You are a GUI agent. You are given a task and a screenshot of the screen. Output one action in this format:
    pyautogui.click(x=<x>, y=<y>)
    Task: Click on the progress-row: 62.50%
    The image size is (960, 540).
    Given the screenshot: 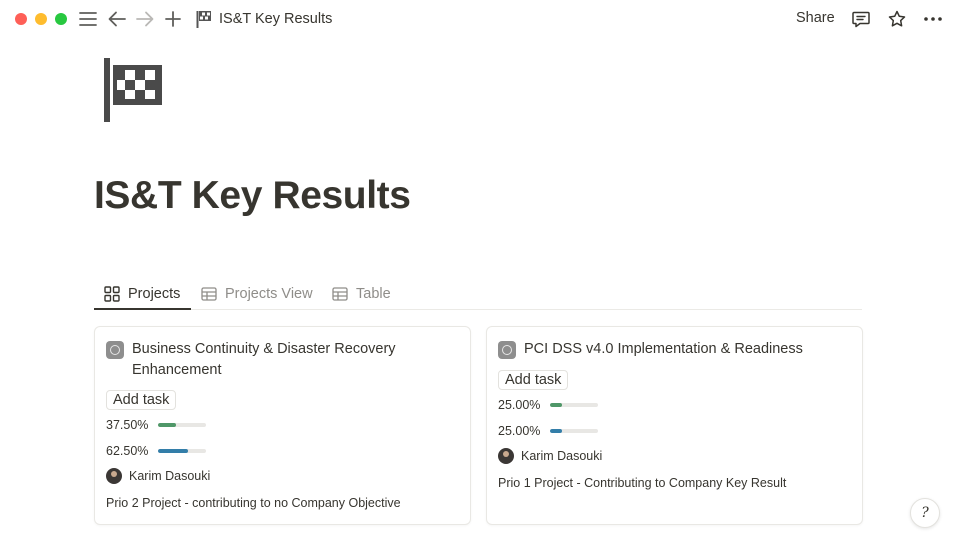 What is the action you would take?
    pyautogui.click(x=156, y=451)
    